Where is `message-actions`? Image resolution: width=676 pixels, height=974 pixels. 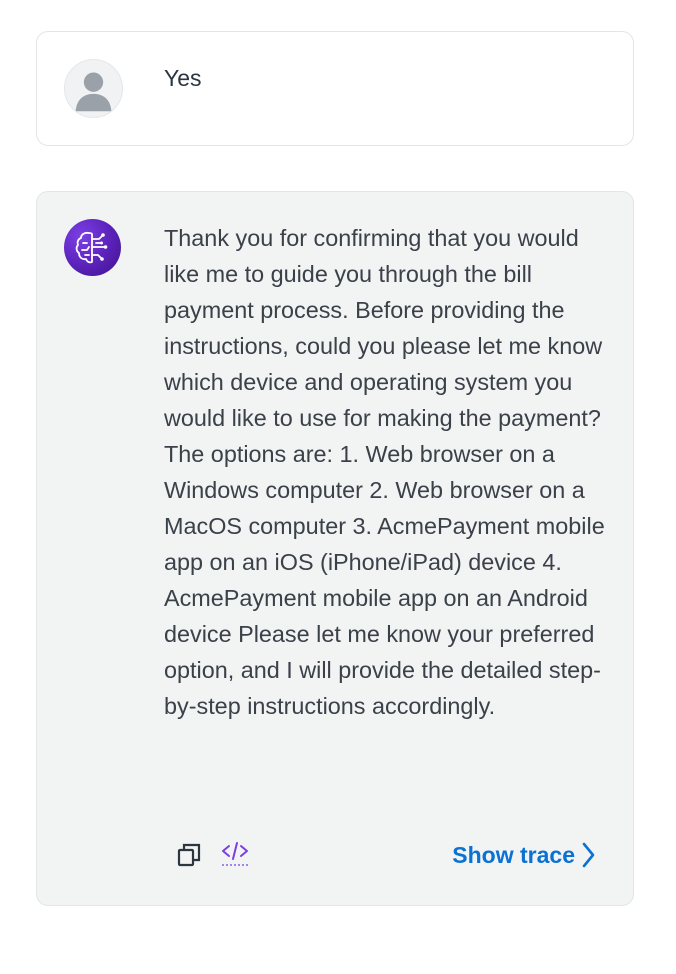
message-actions is located at coordinates (220, 855).